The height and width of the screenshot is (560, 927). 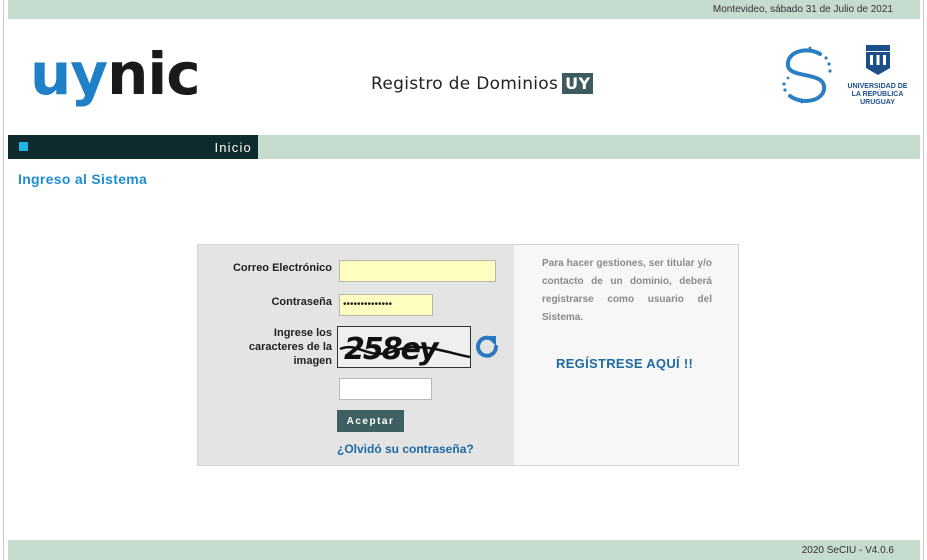 I want to click on udelar-text: UNIVERSIDAD DE LA REPÚBLICA URUGUAY, so click(x=877, y=94).